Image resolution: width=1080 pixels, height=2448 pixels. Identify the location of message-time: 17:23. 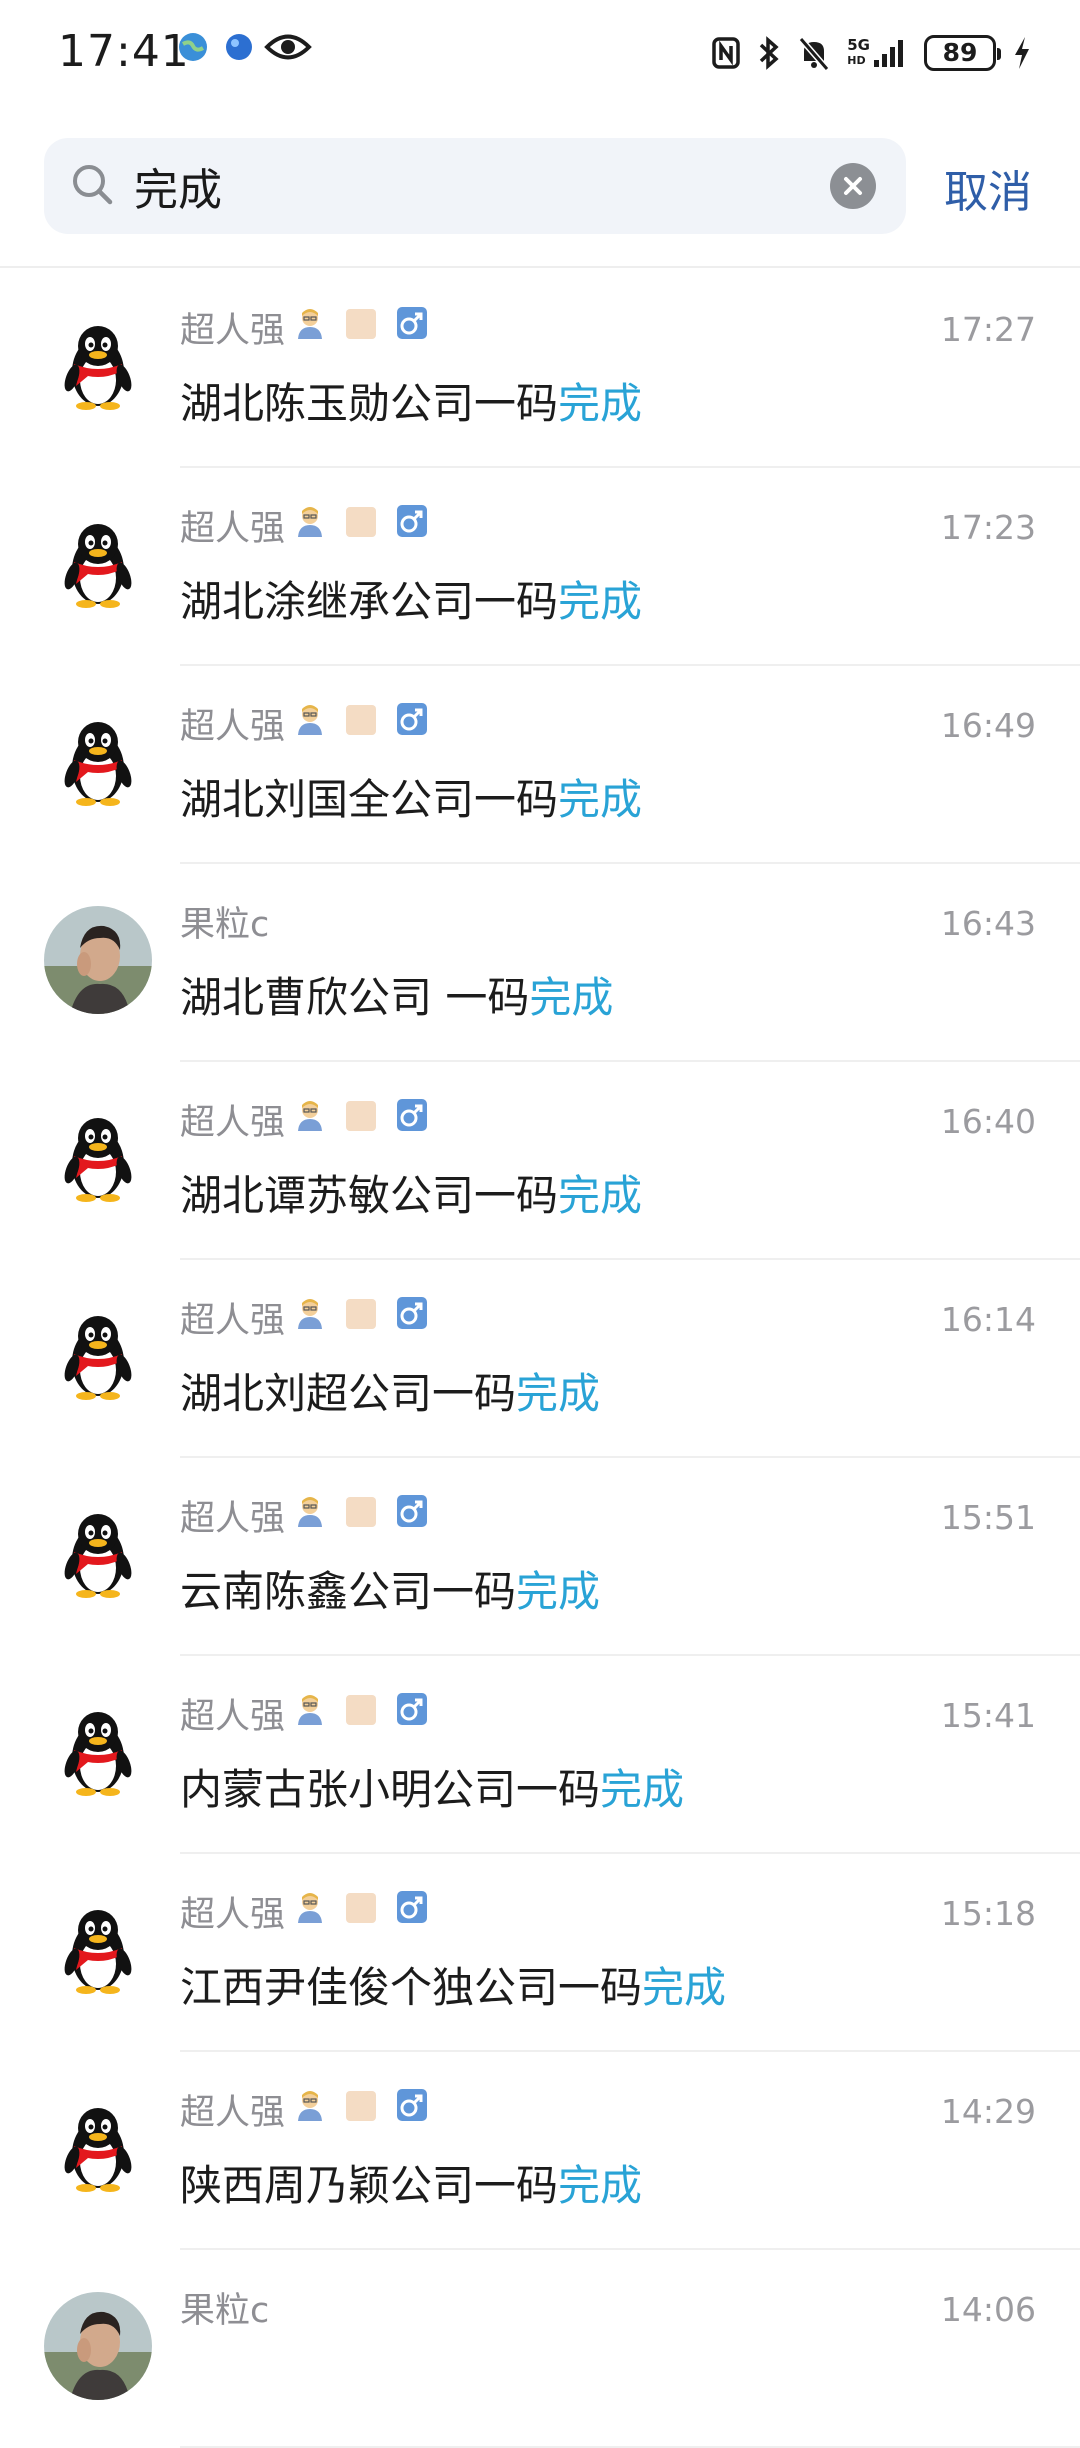
(988, 527).